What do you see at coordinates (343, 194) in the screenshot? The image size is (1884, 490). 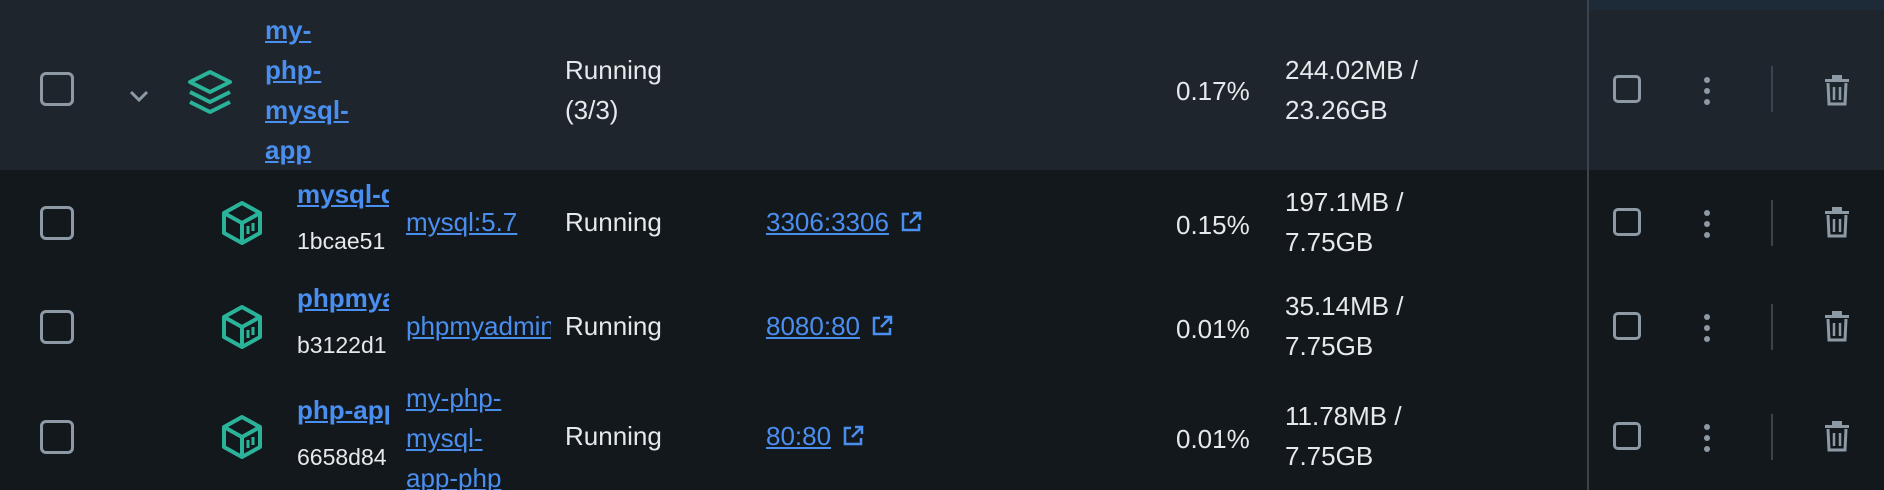 I see `container-name-link: mysql-db` at bounding box center [343, 194].